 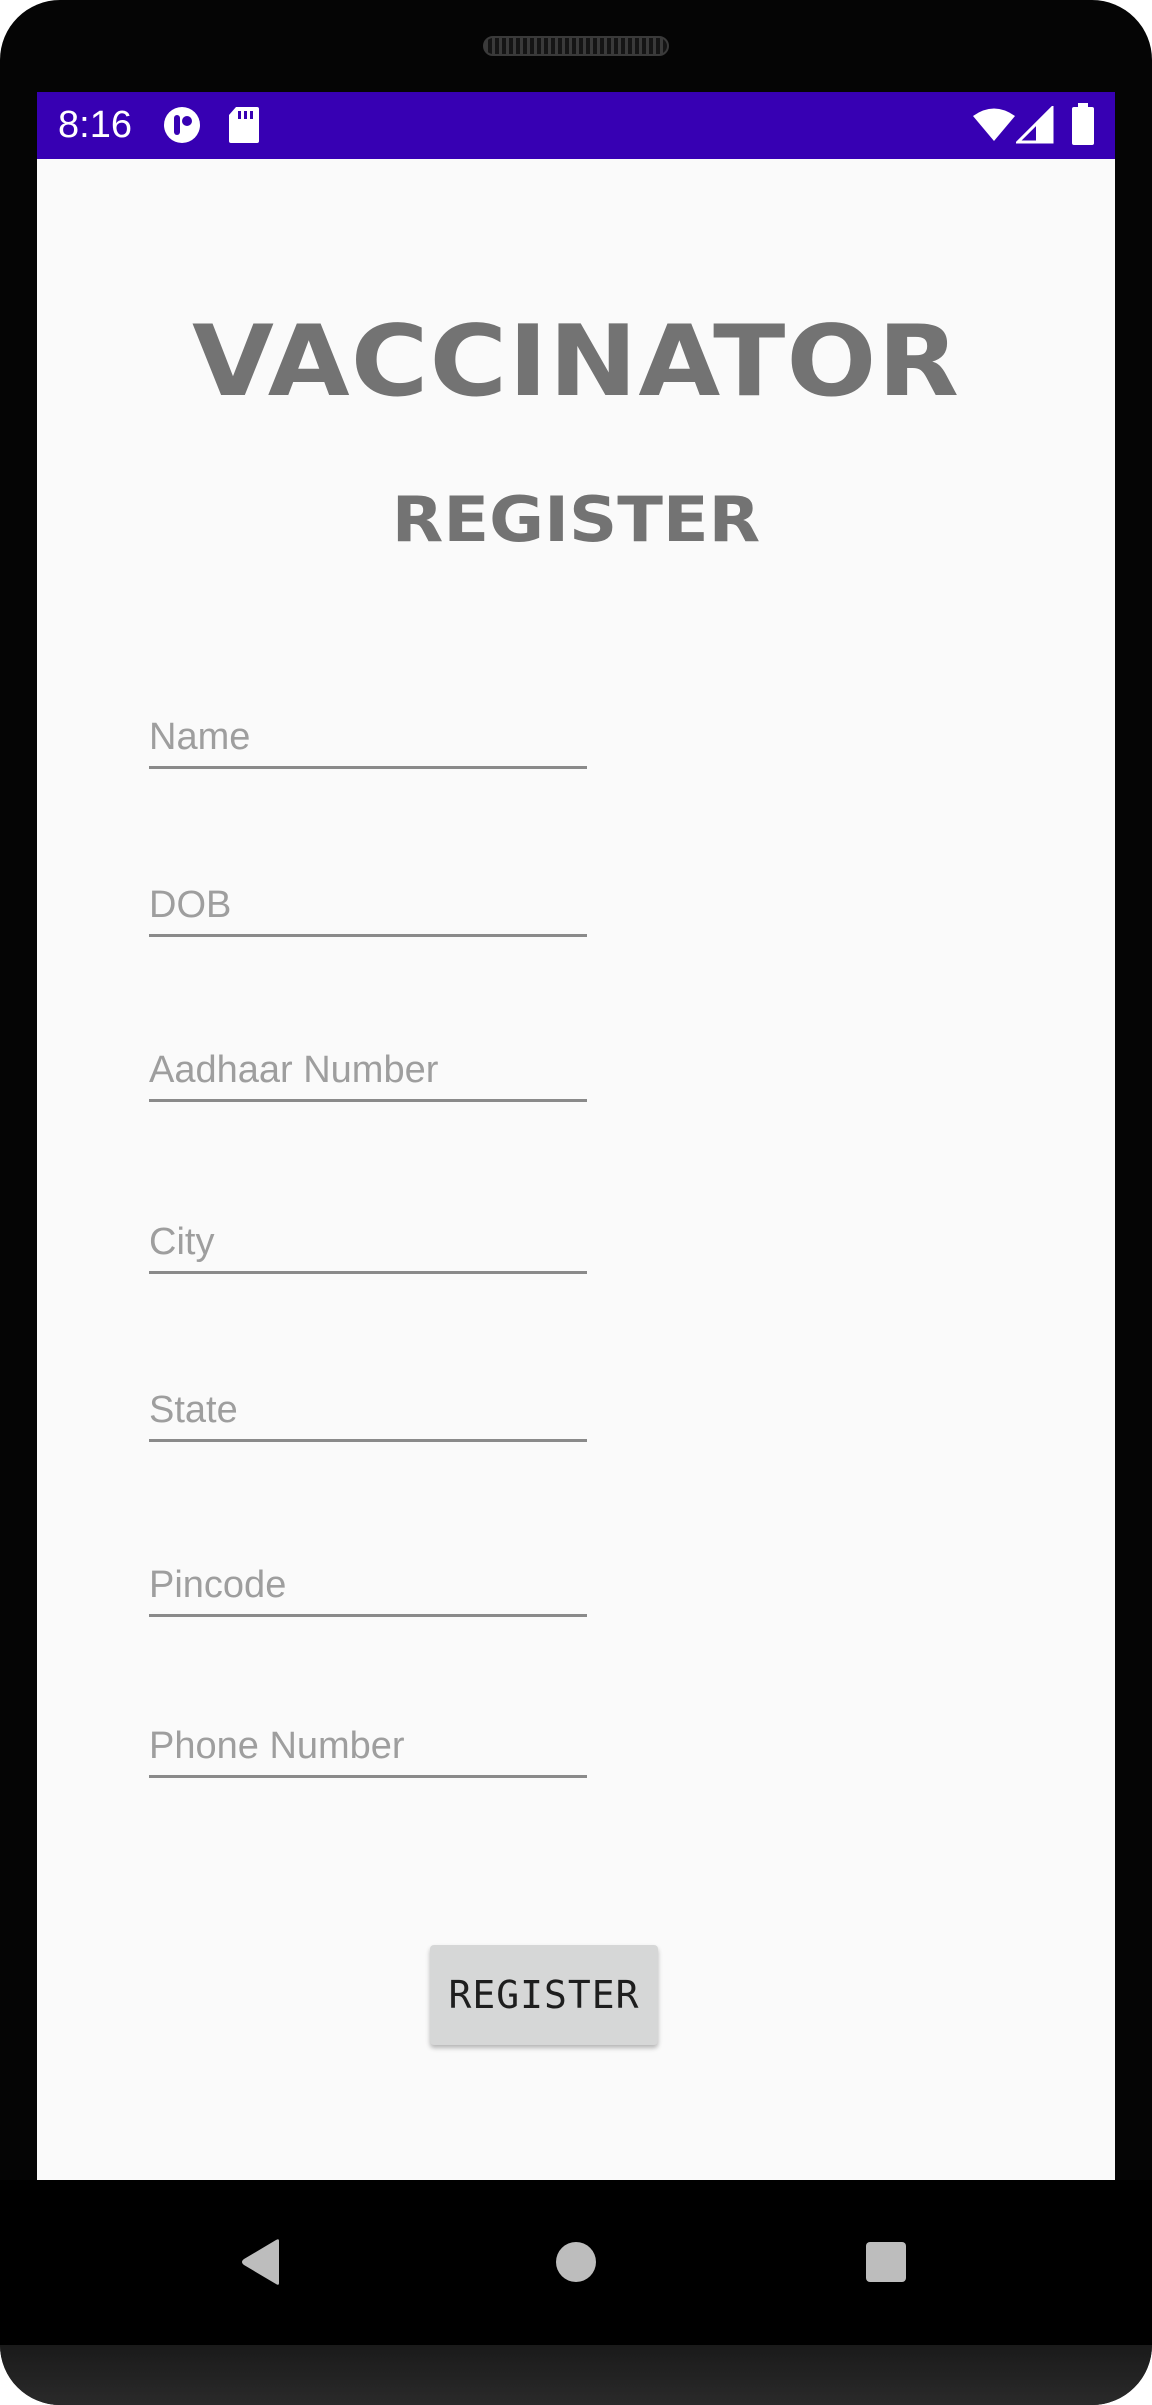 I want to click on home-icon, so click(x=576, y=2262).